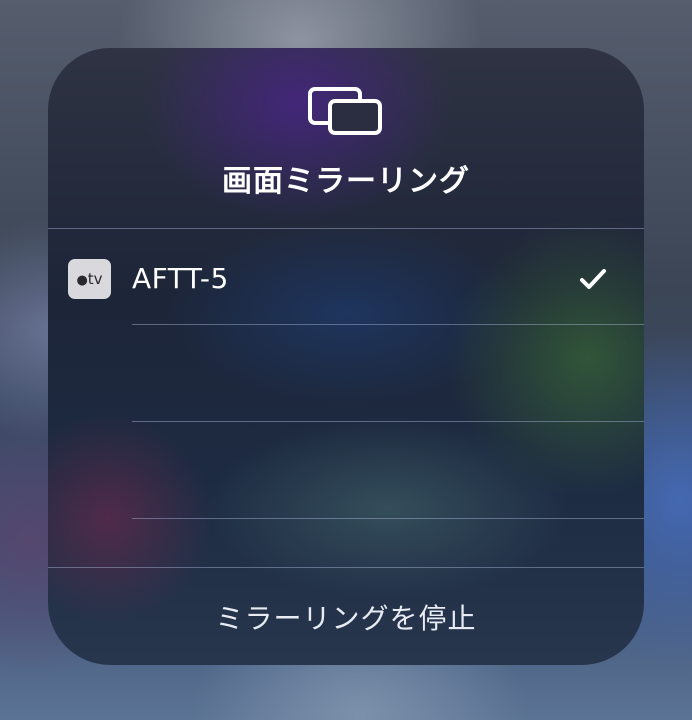 This screenshot has width=692, height=720. Describe the element at coordinates (95, 279) in the screenshot. I see `apple-tv-icon-label: tv` at that location.